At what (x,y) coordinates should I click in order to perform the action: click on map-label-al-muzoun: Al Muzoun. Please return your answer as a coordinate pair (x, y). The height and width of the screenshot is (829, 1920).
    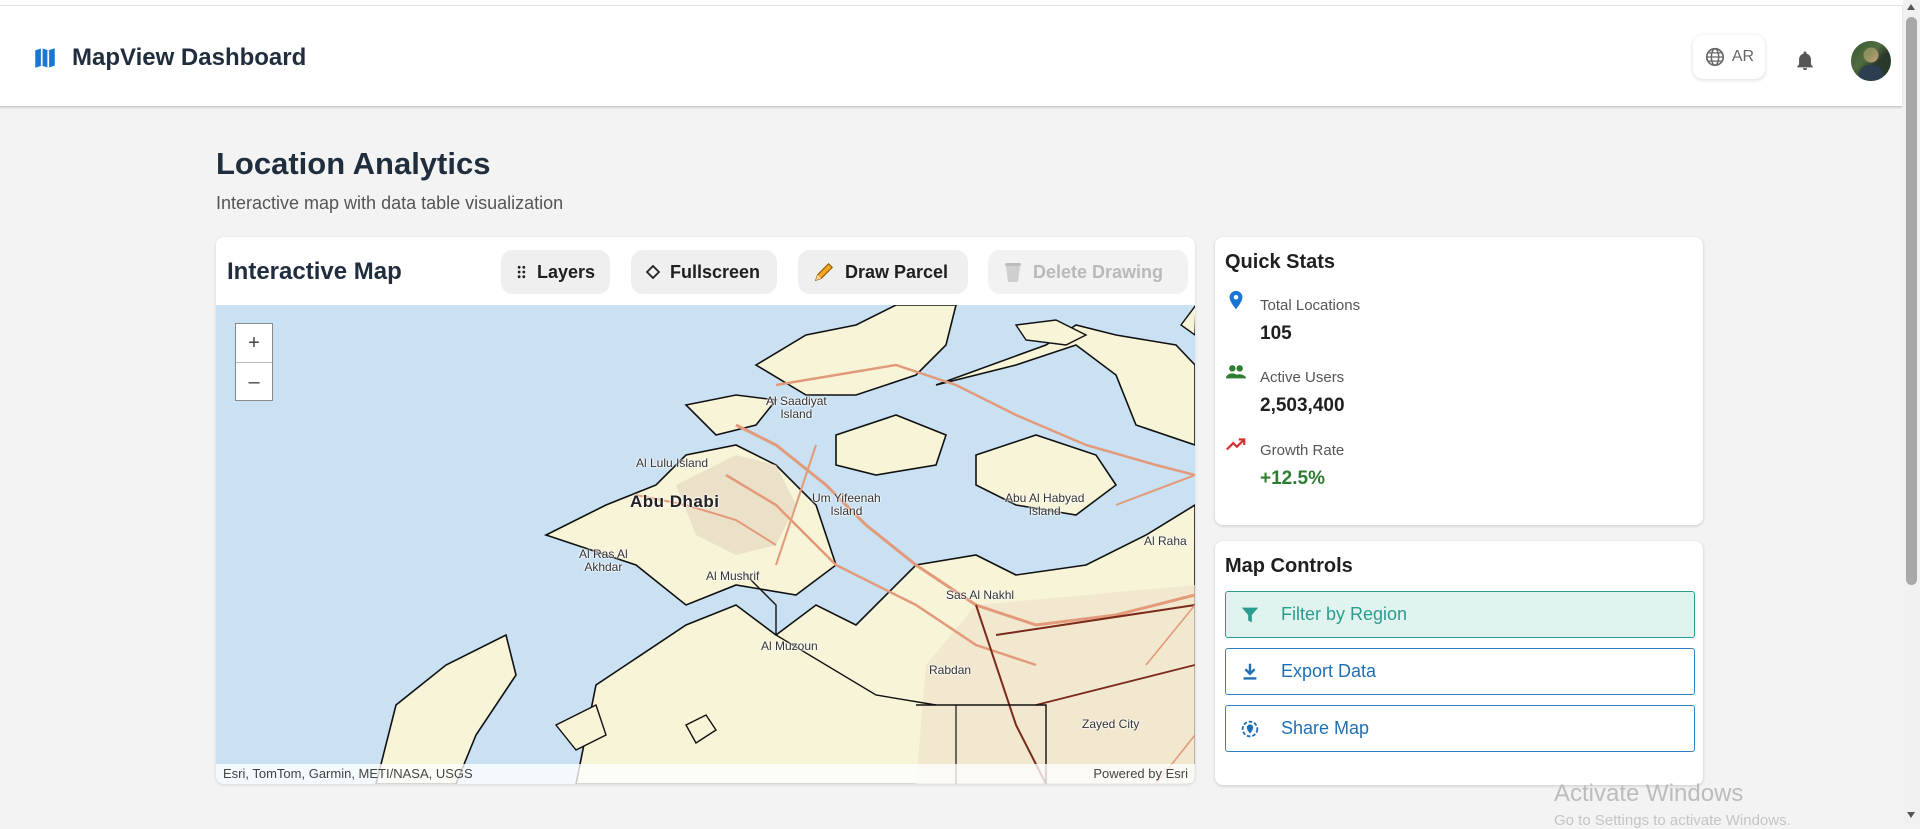
    Looking at the image, I should click on (789, 646).